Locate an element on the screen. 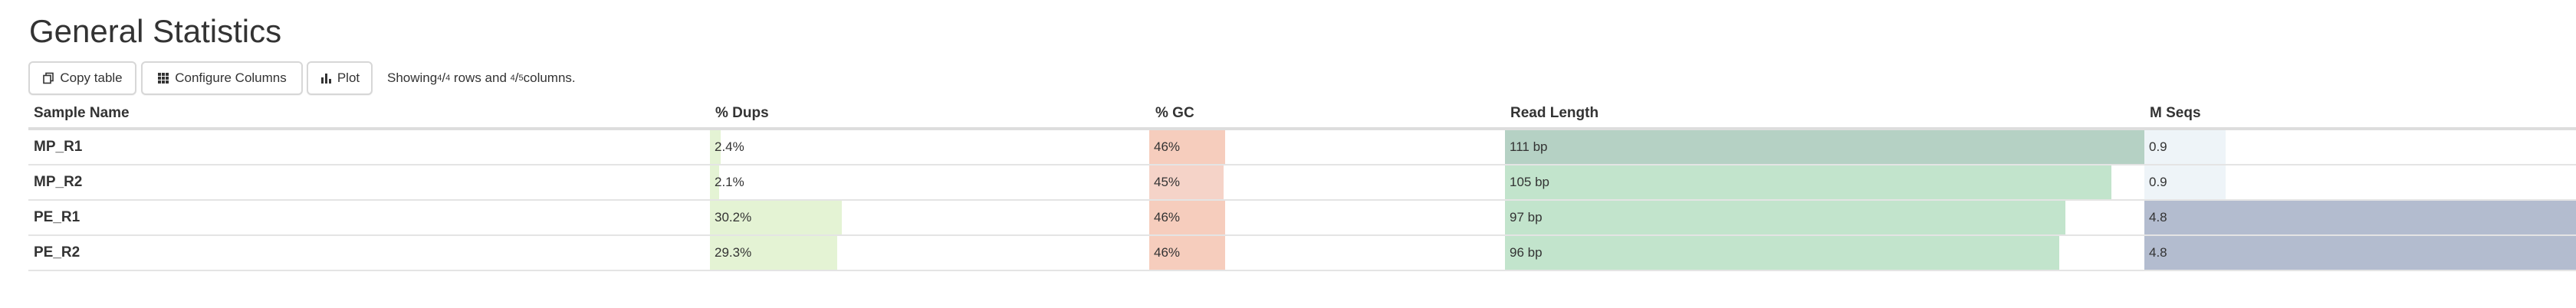 The width and height of the screenshot is (2576, 308). table-row: MP_R1 2.4% 46% 111 bp 0.9 is located at coordinates (1302, 147).